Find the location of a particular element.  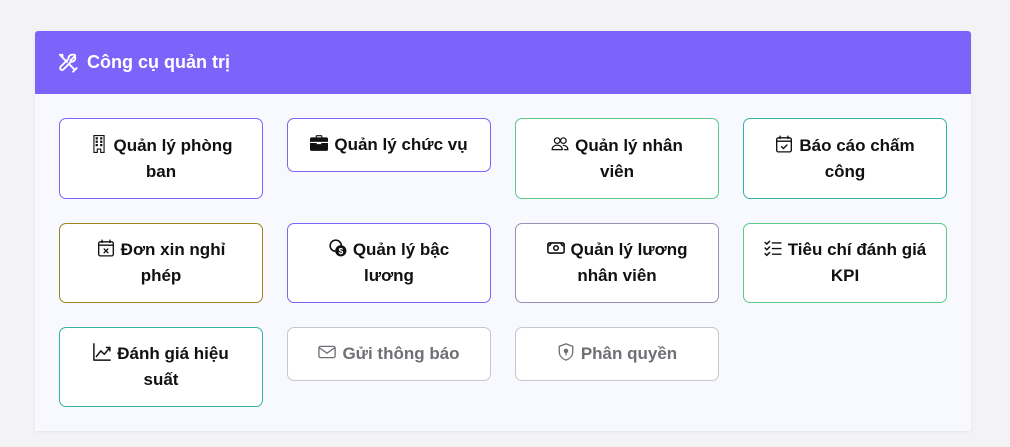

tool-button-leave-request: Đơn xin nghỉ phép is located at coordinates (161, 263).